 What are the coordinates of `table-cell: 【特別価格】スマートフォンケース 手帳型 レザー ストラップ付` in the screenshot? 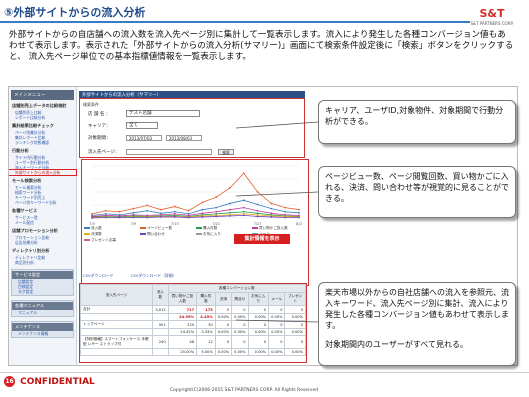 It's located at (116, 342).